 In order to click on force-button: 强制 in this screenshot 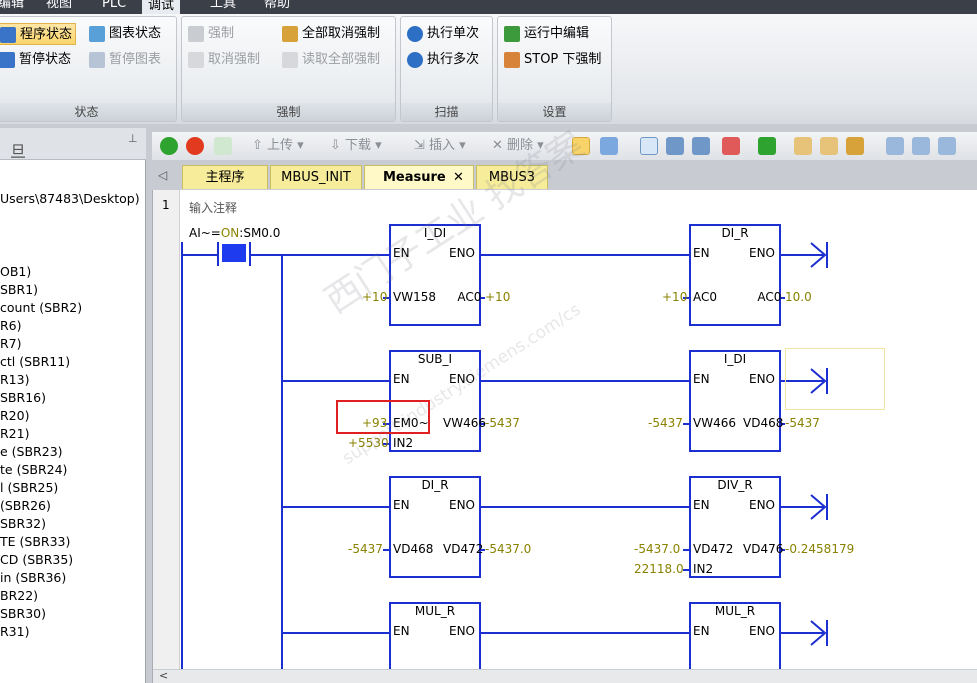, I will do `click(211, 34)`.